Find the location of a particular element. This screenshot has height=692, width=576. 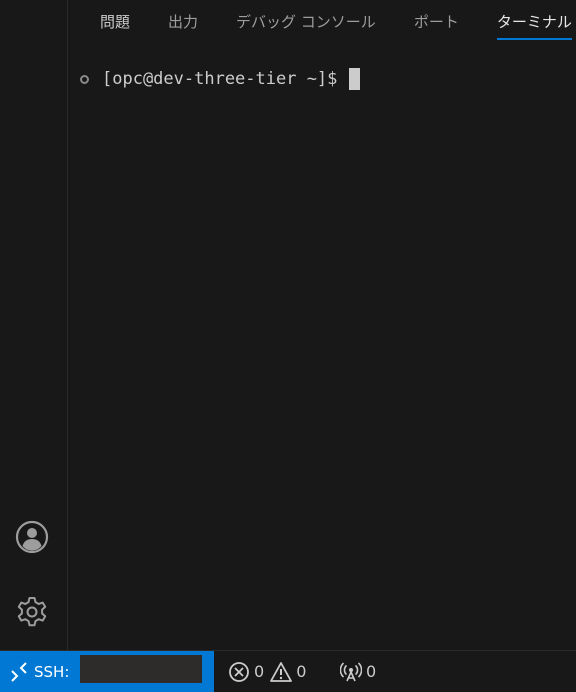

account-icon is located at coordinates (32, 537).